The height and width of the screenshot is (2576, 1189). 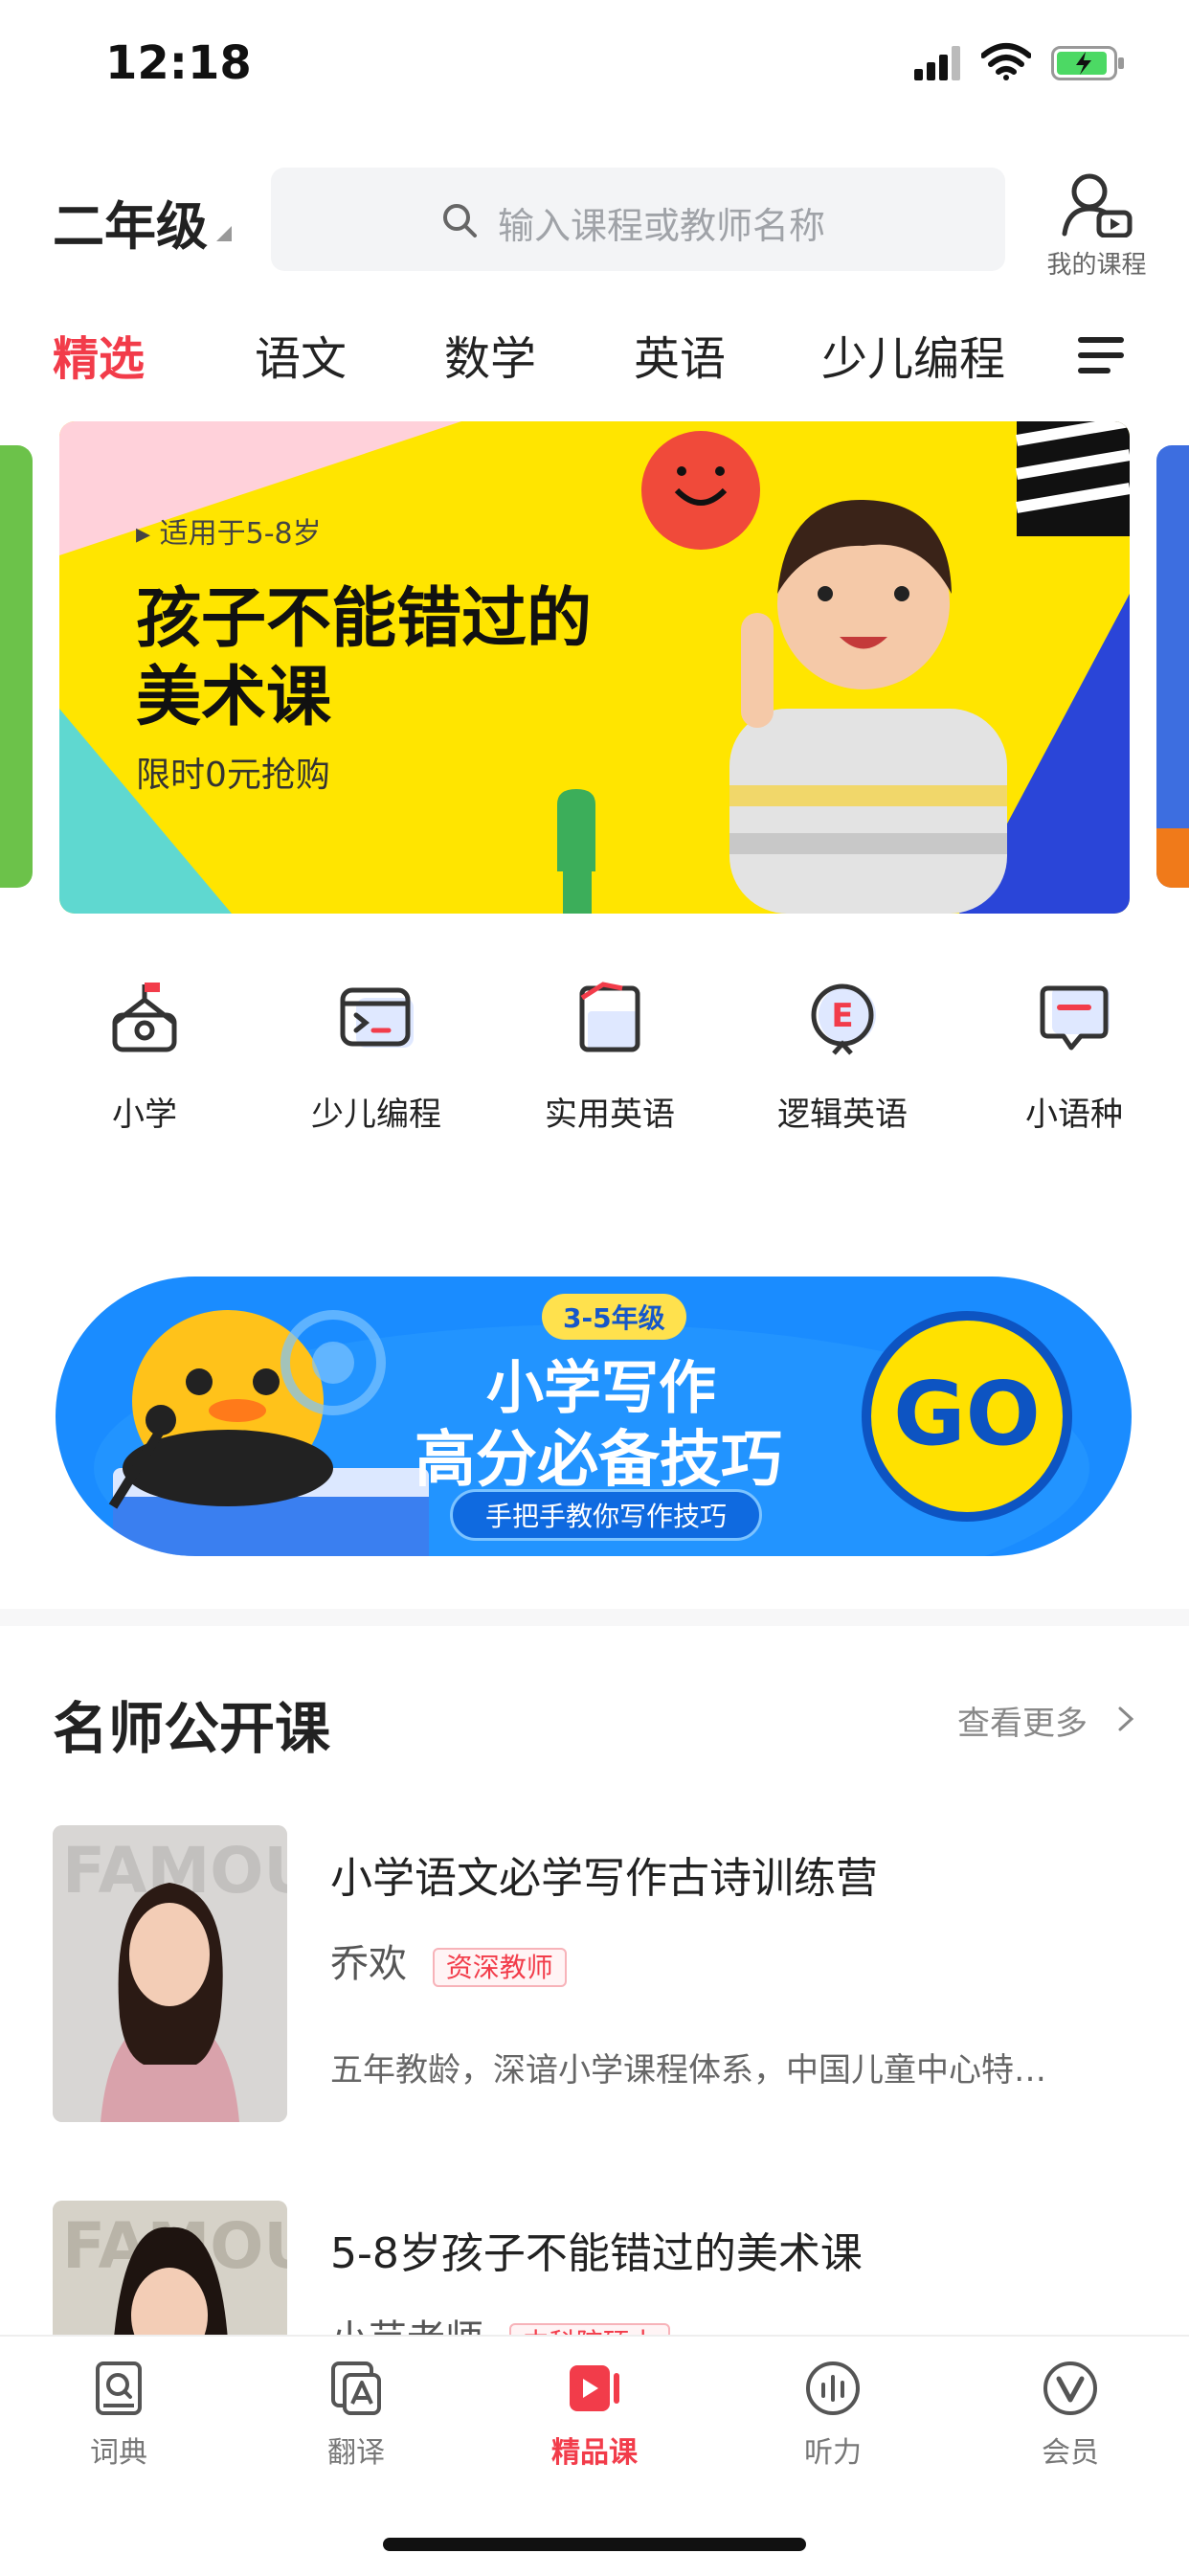 What do you see at coordinates (1087, 63) in the screenshot?
I see `battery-charging-icon` at bounding box center [1087, 63].